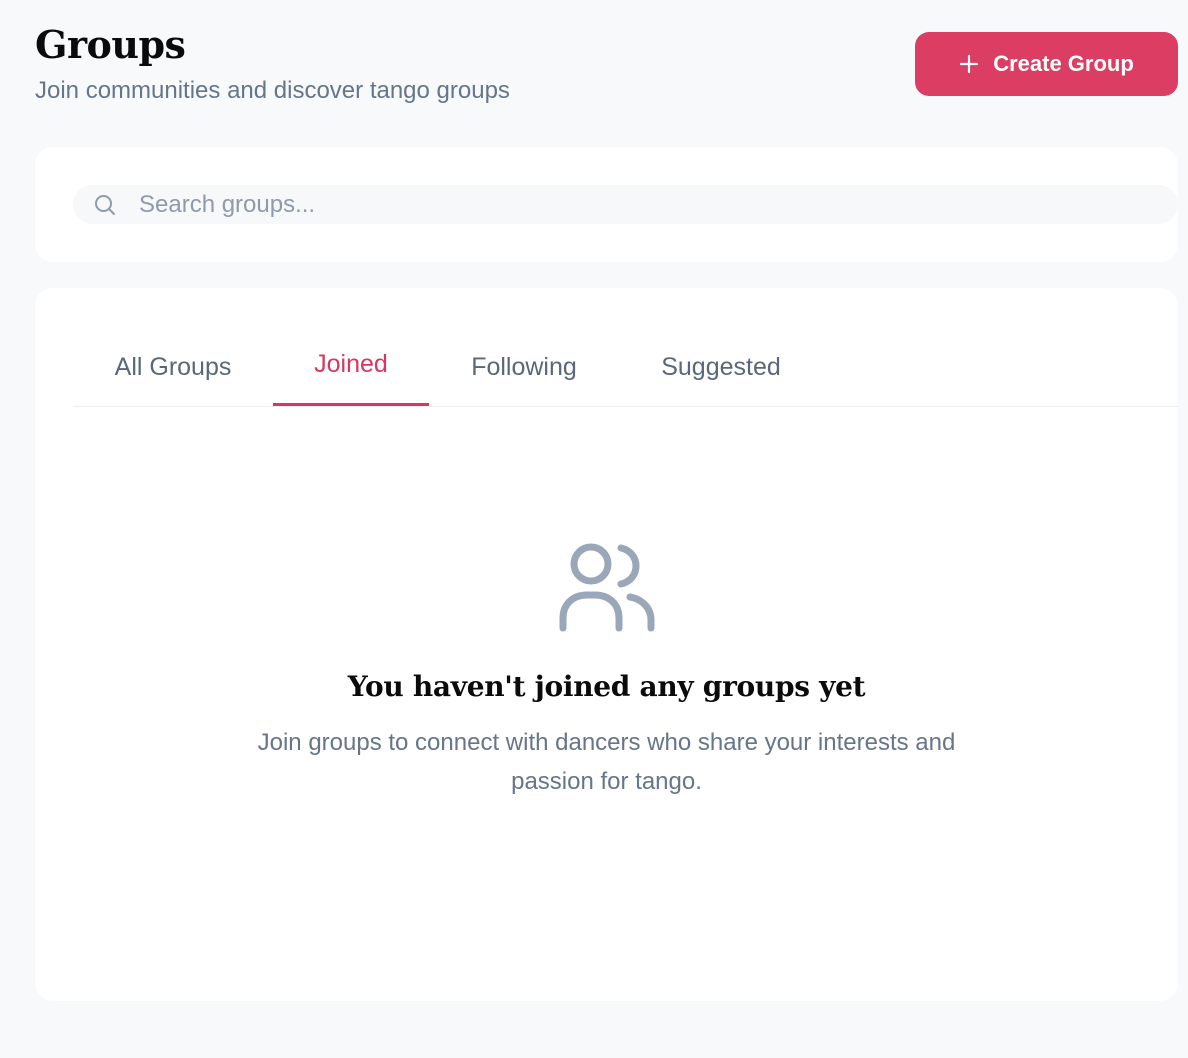  What do you see at coordinates (606, 686) in the screenshot?
I see `empty-state-title: You haven't joined any groups yet` at bounding box center [606, 686].